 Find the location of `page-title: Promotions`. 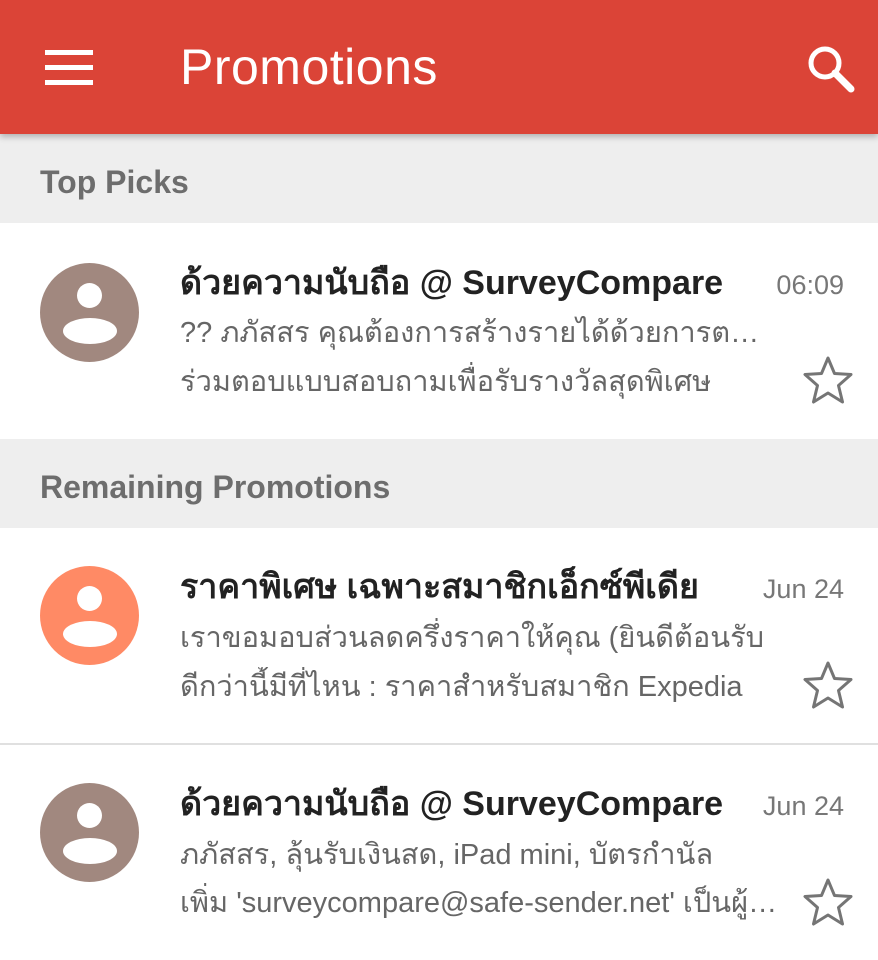

page-title: Promotions is located at coordinates (309, 67).